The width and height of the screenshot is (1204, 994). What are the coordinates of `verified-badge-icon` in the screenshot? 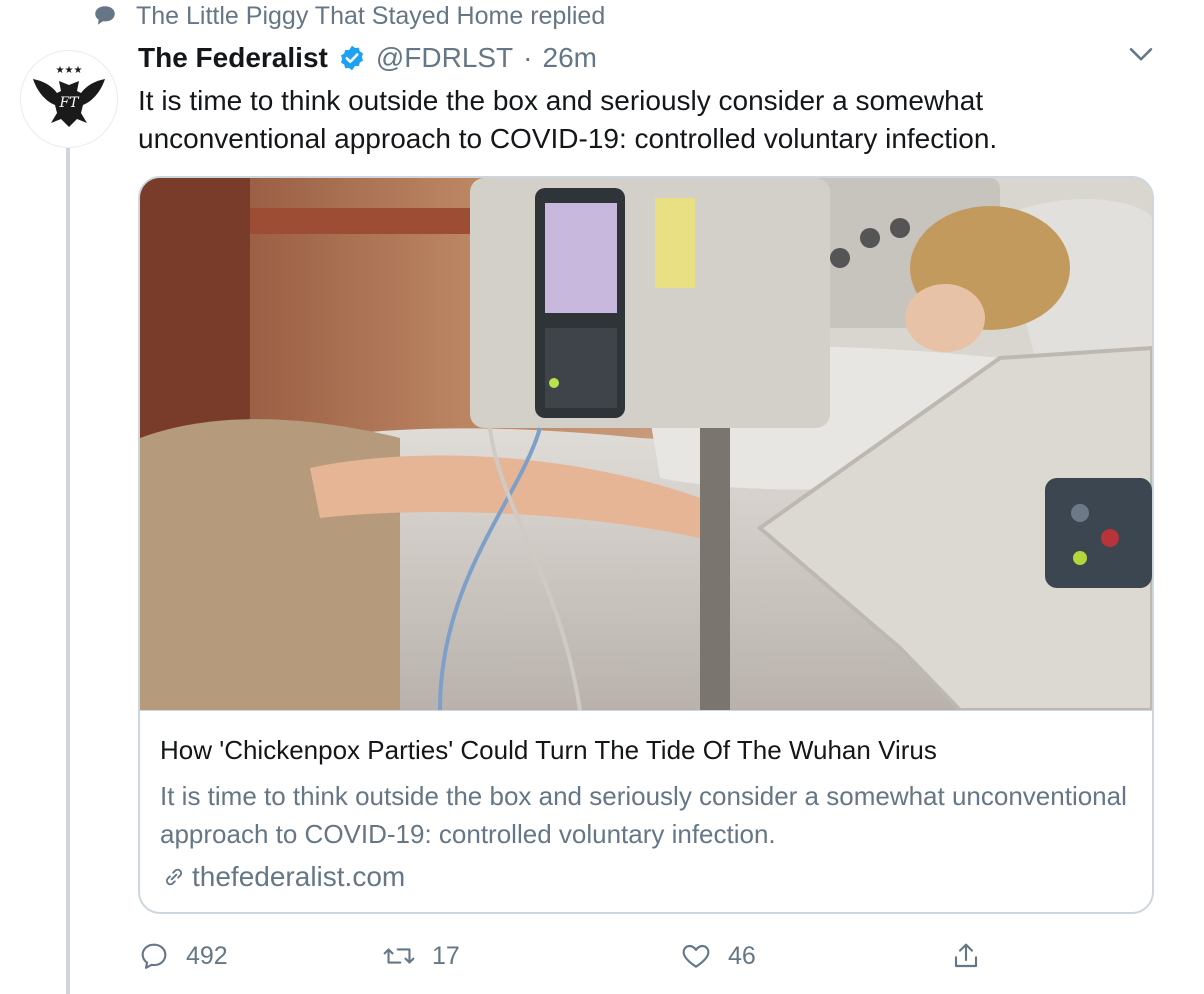 It's located at (351, 58).